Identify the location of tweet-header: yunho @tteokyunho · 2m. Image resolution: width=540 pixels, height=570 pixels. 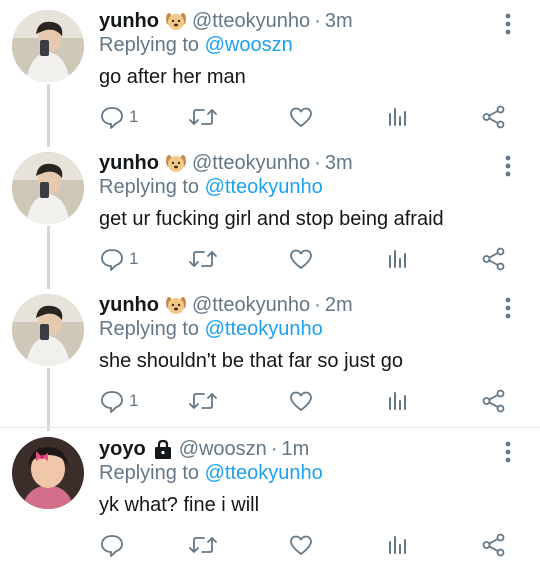
(226, 305).